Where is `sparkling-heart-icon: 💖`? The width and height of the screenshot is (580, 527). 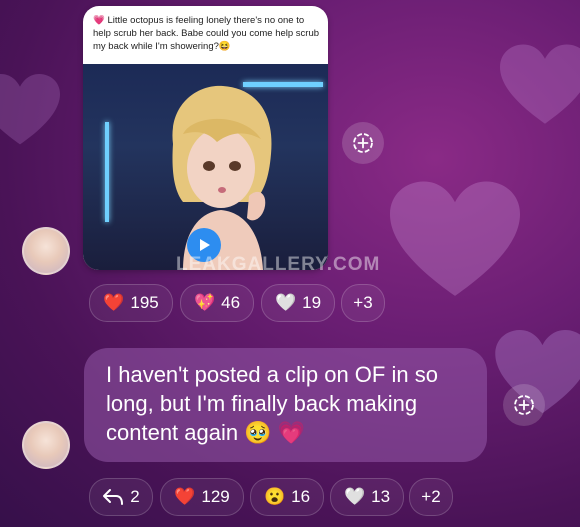 sparkling-heart-icon: 💖 is located at coordinates (204, 302).